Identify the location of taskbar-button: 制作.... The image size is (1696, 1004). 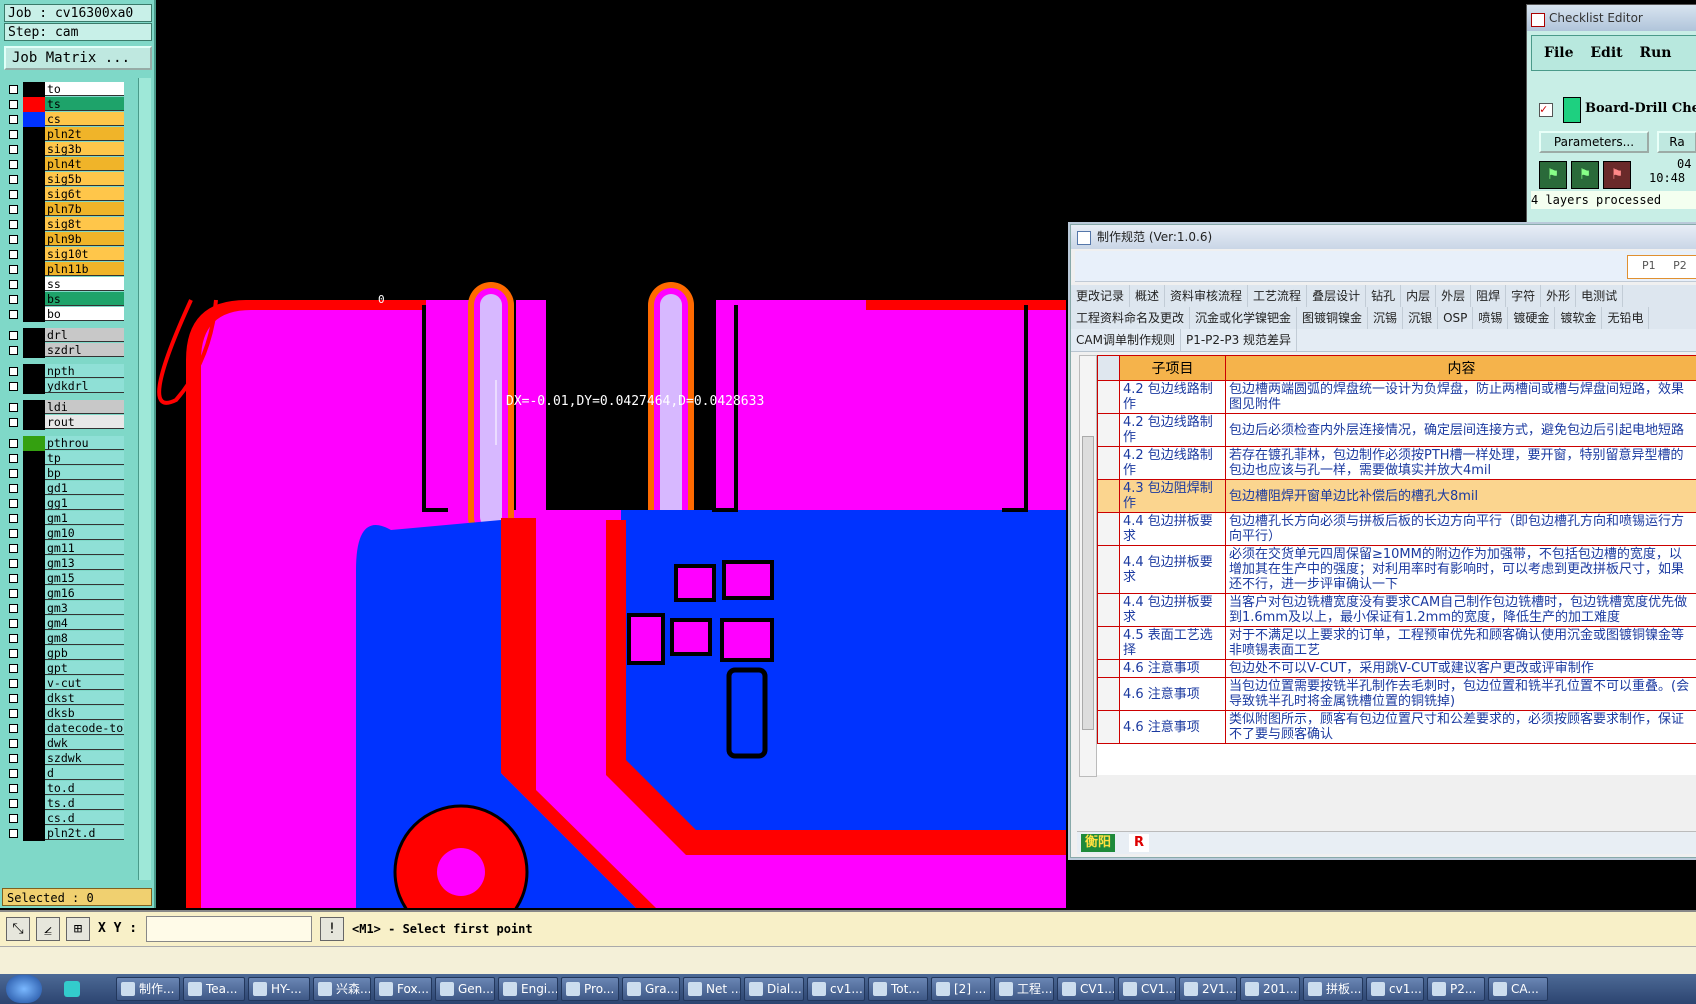
(148, 989).